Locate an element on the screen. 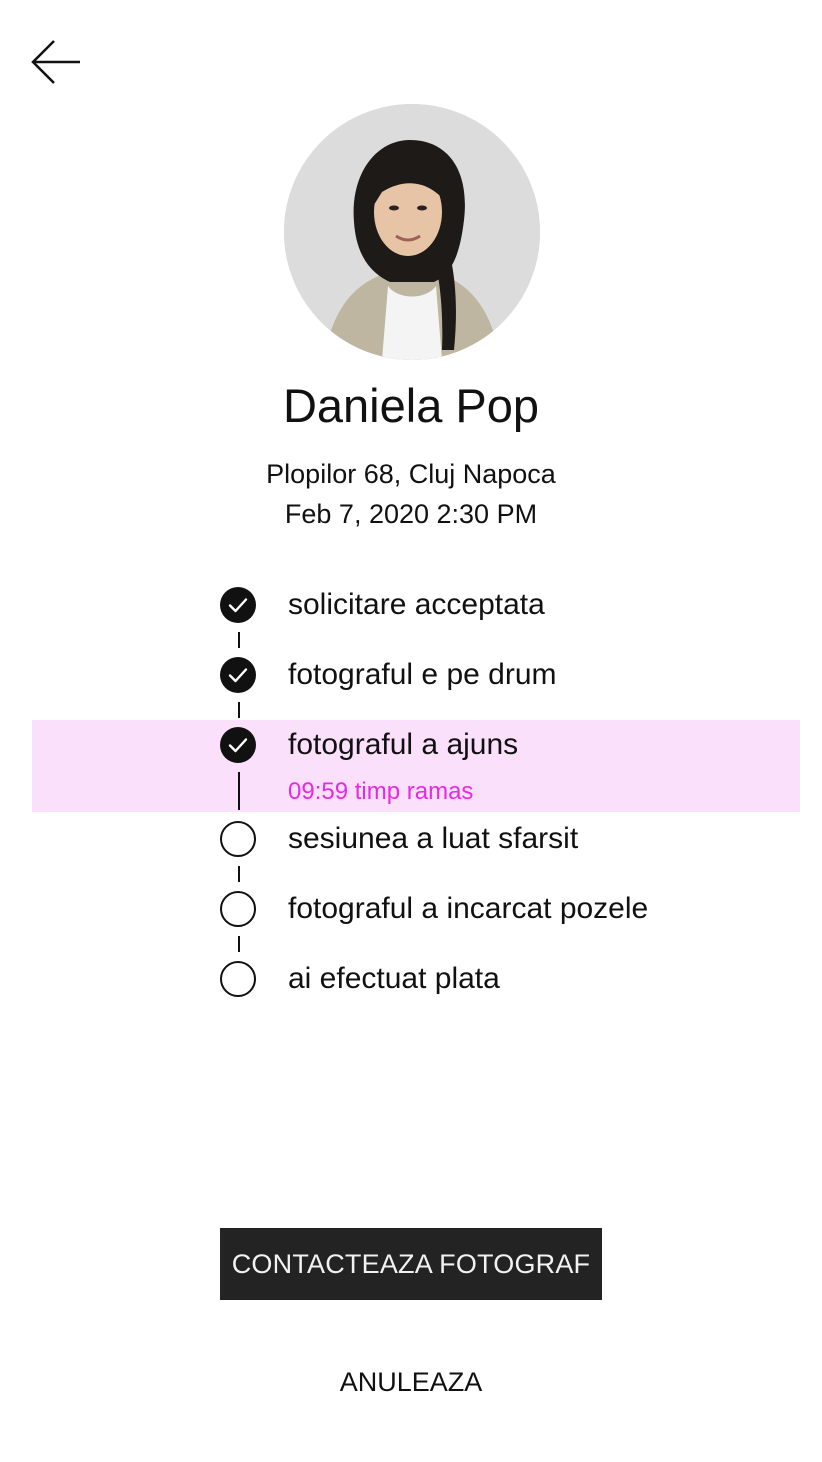  back-button is located at coordinates (56, 62).